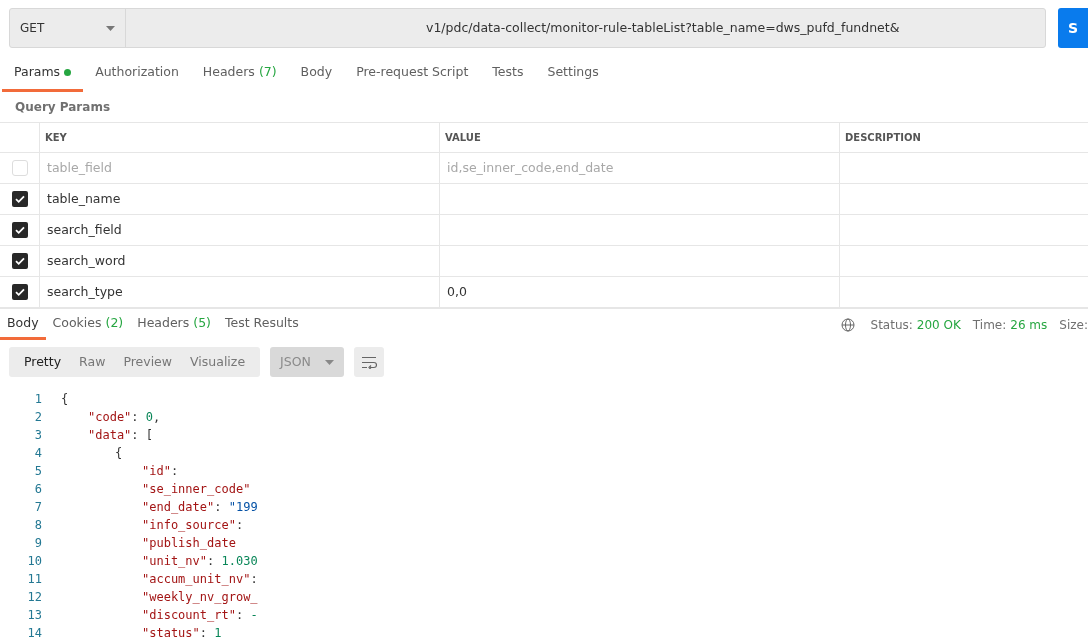 This screenshot has width=1088, height=642. Describe the element at coordinates (43, 73) in the screenshot. I see `request-tab: Params` at that location.